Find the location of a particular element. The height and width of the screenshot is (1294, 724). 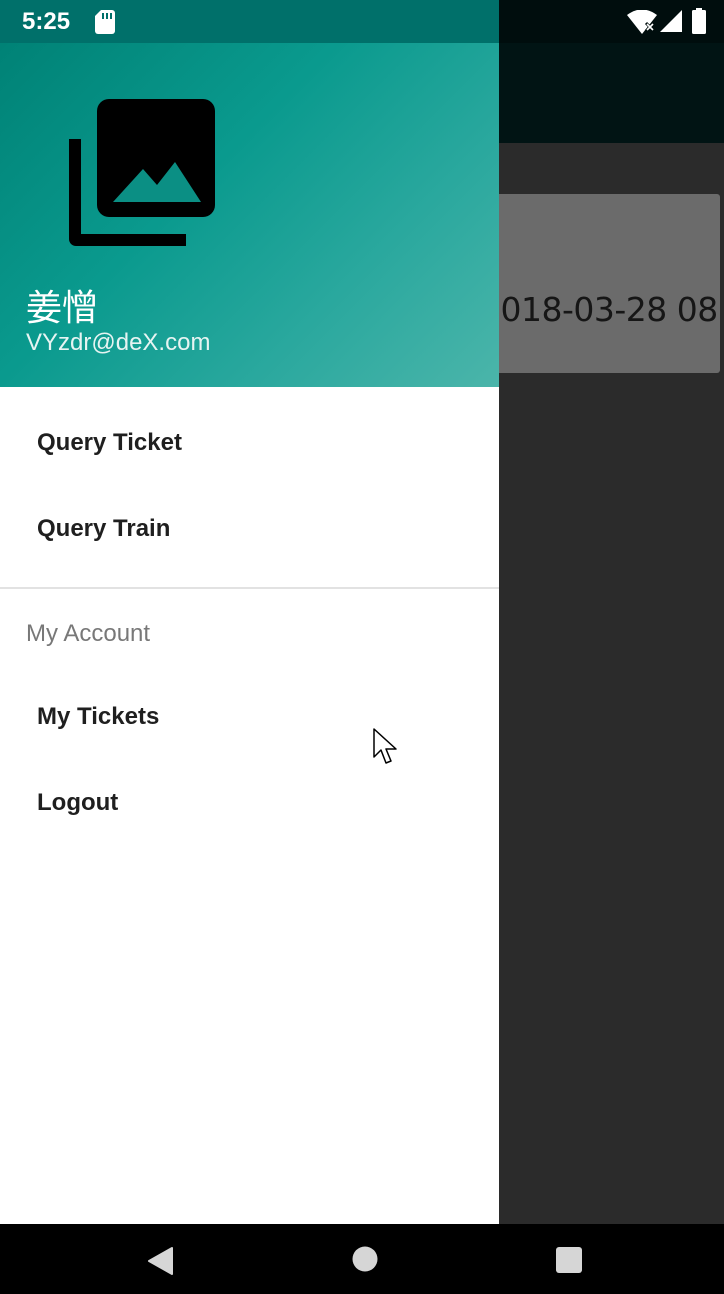

system-navigation-bar is located at coordinates (362, 1259).